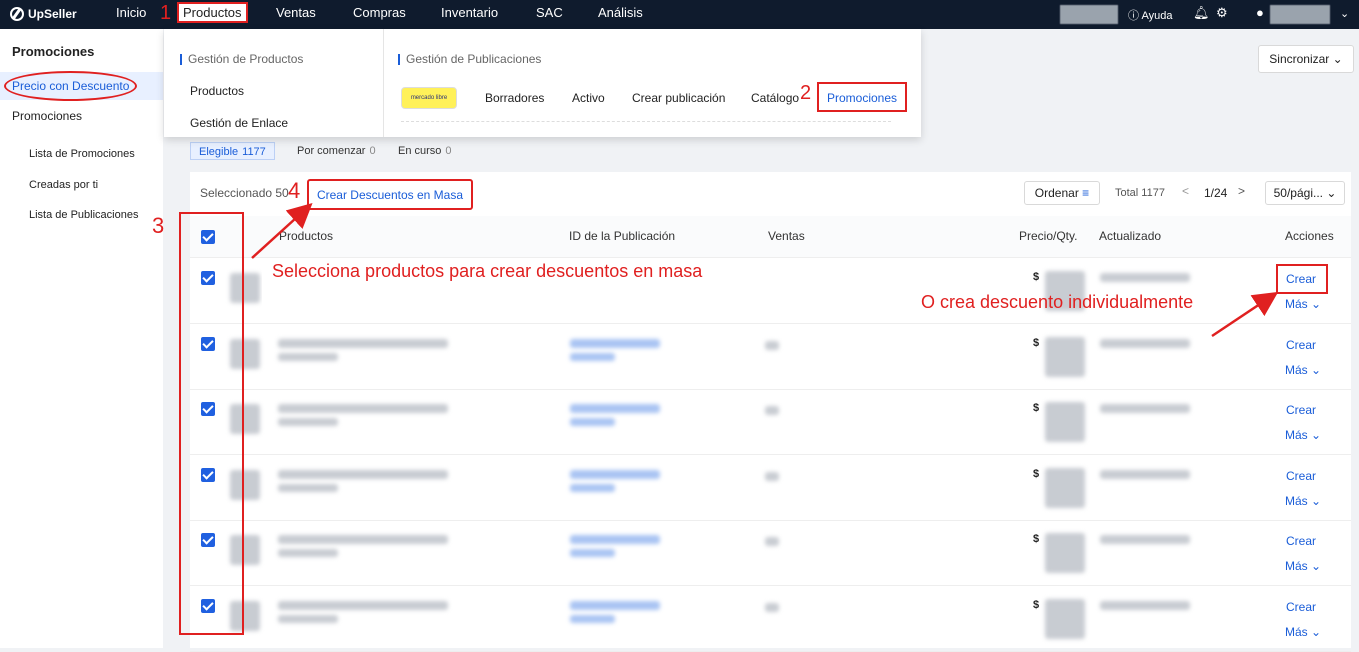 The image size is (1359, 652). I want to click on mercado-libre-logo: mercado libre, so click(429, 98).